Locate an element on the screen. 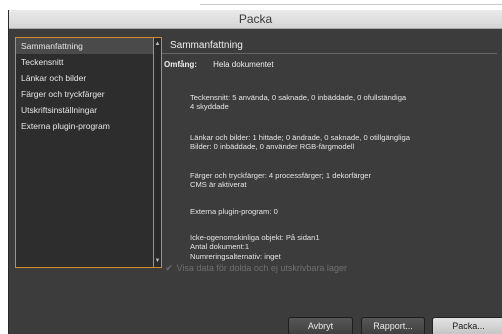 This screenshot has width=502, height=334. scope-label: Omfång: is located at coordinates (180, 64).